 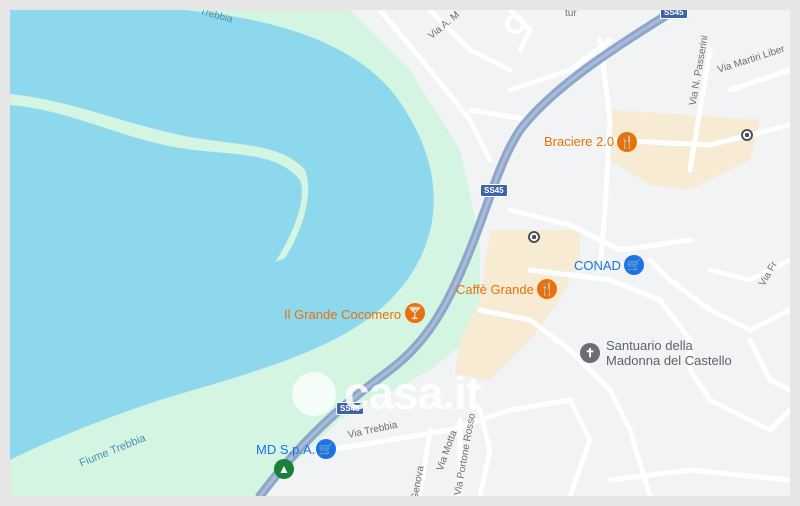 What do you see at coordinates (412, 393) in the screenshot?
I see `watermark: casa.it` at bounding box center [412, 393].